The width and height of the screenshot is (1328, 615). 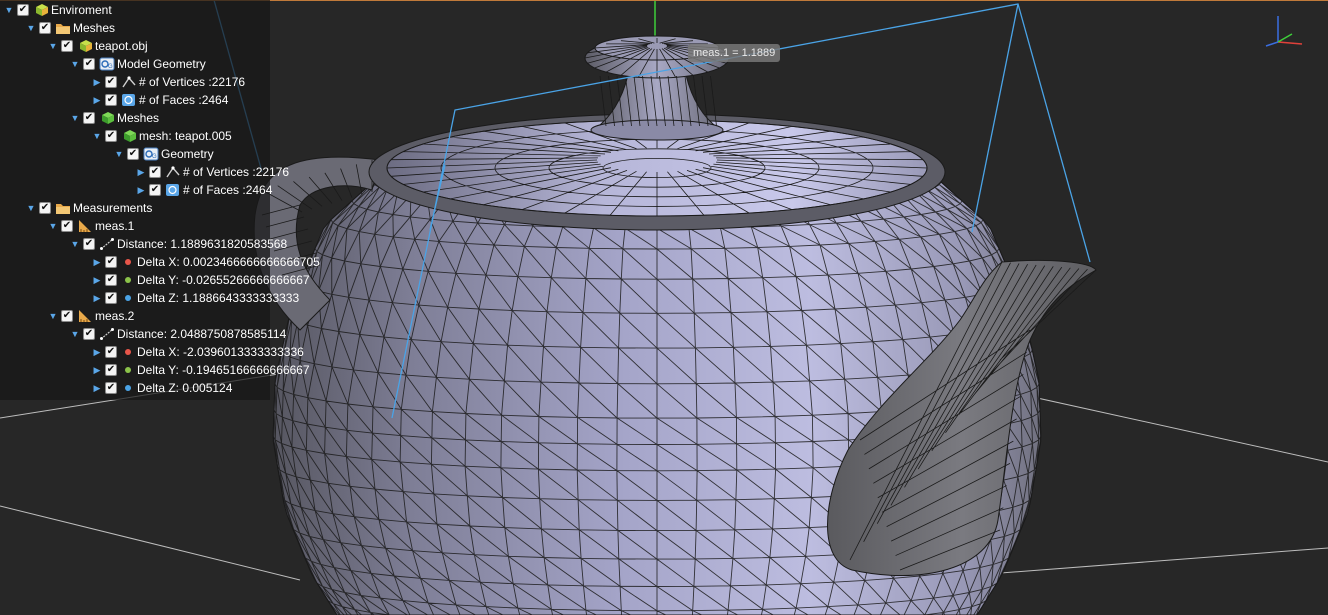 I want to click on tree-item: ▶ ✔ Delta Y: -0.19465166666666667, so click(x=201, y=370).